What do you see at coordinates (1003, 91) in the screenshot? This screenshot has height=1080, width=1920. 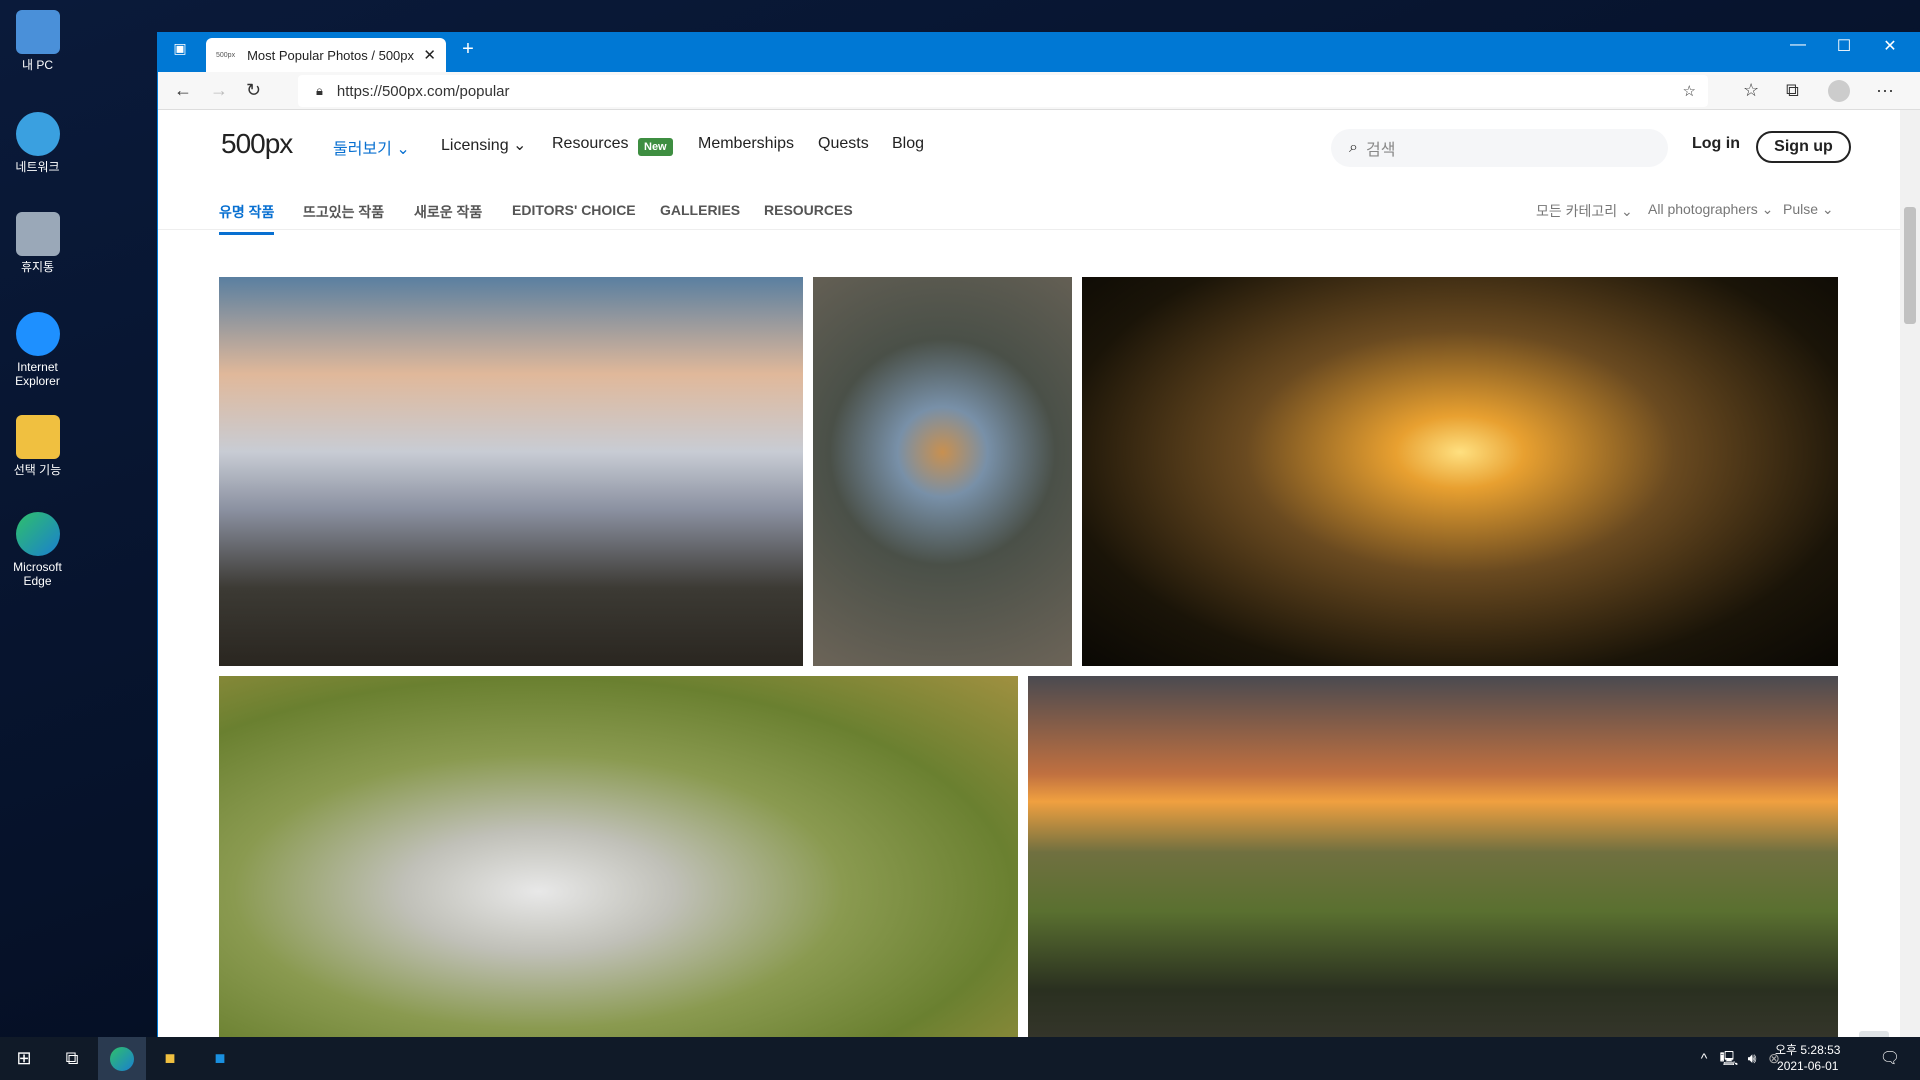 I see `address-bar: 🔒︎ https://500px.com/popular ☆` at bounding box center [1003, 91].